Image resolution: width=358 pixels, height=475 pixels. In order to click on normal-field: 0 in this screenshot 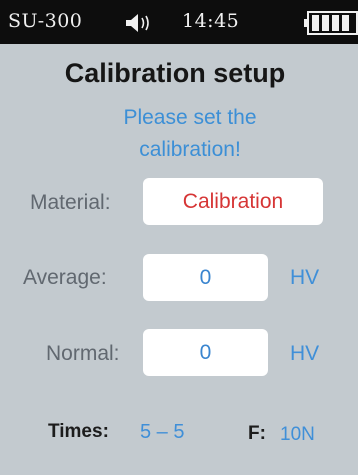, I will do `click(205, 352)`.